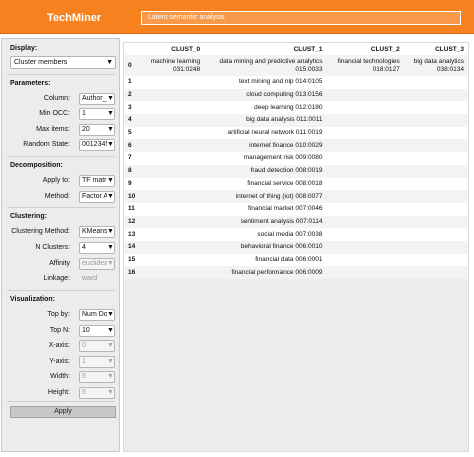  Describe the element at coordinates (97, 248) in the screenshot. I see `n-clusters-select: 4 ▼` at that location.